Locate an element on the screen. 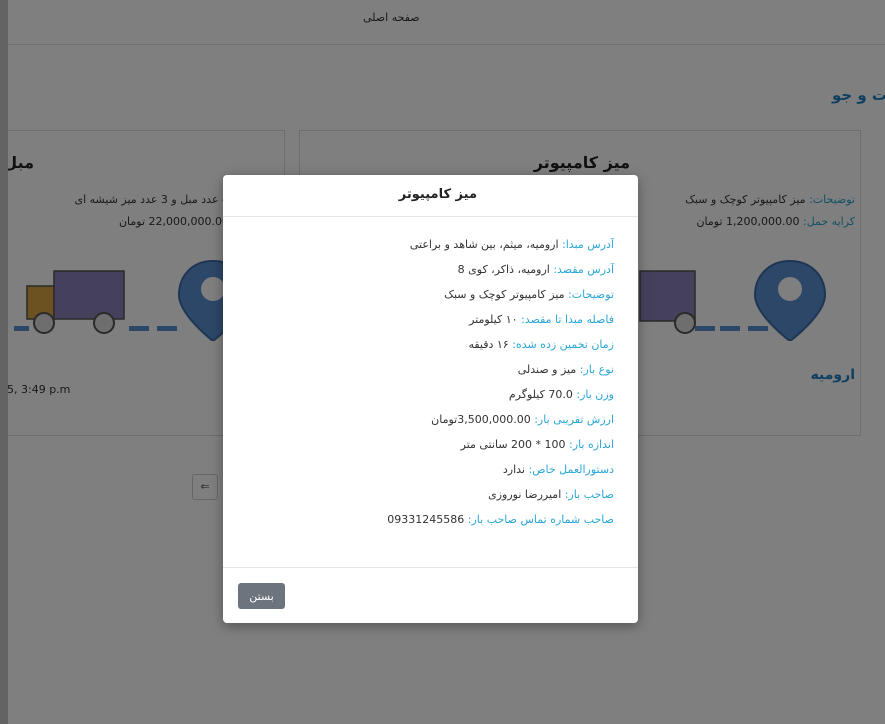 This screenshot has height=724, width=885. detail-row: فاصله مبدا تا مقصد: ۱۰ کیلومتر is located at coordinates (434, 324).